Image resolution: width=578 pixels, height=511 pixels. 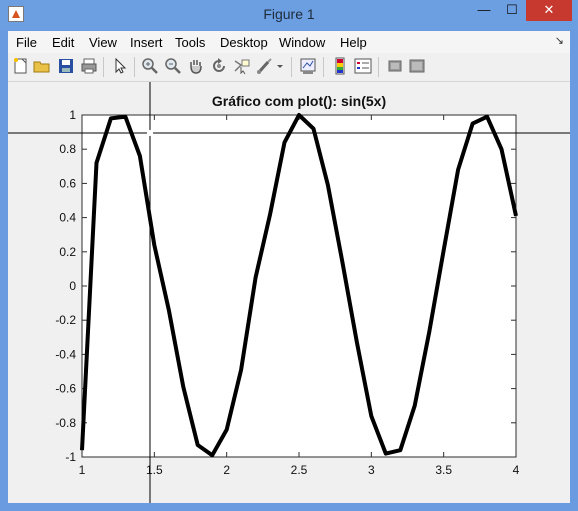 I want to click on y-tick-label: -0.2, so click(x=65, y=320).